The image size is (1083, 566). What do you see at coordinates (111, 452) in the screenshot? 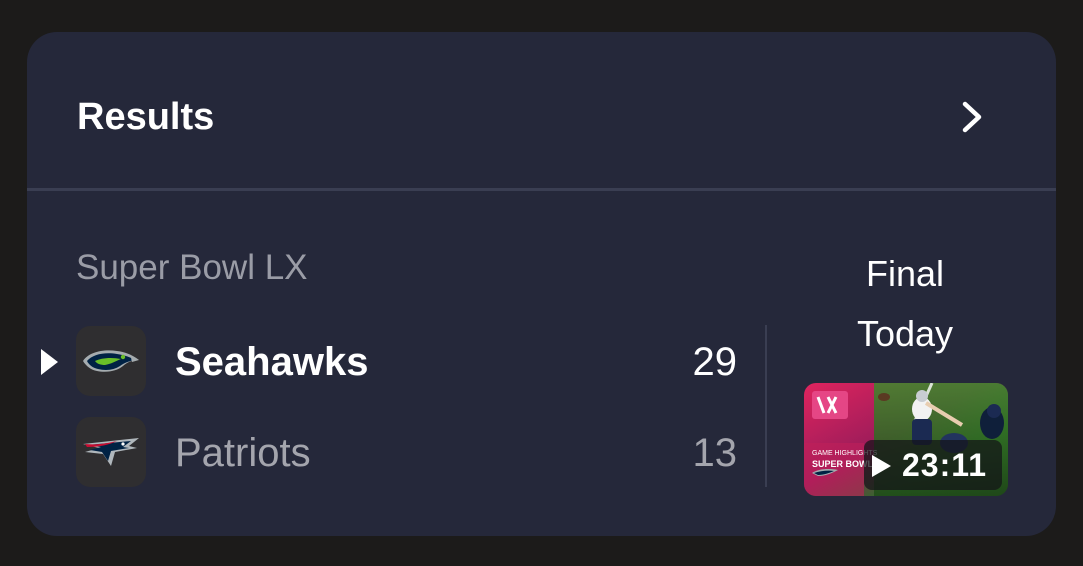
I see `patriots-logo-icon` at bounding box center [111, 452].